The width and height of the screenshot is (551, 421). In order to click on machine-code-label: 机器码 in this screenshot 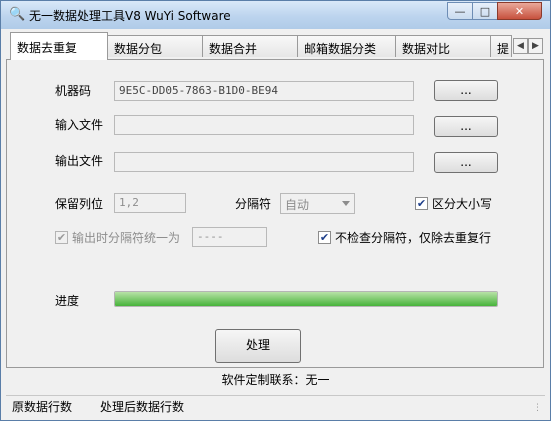, I will do `click(73, 91)`.